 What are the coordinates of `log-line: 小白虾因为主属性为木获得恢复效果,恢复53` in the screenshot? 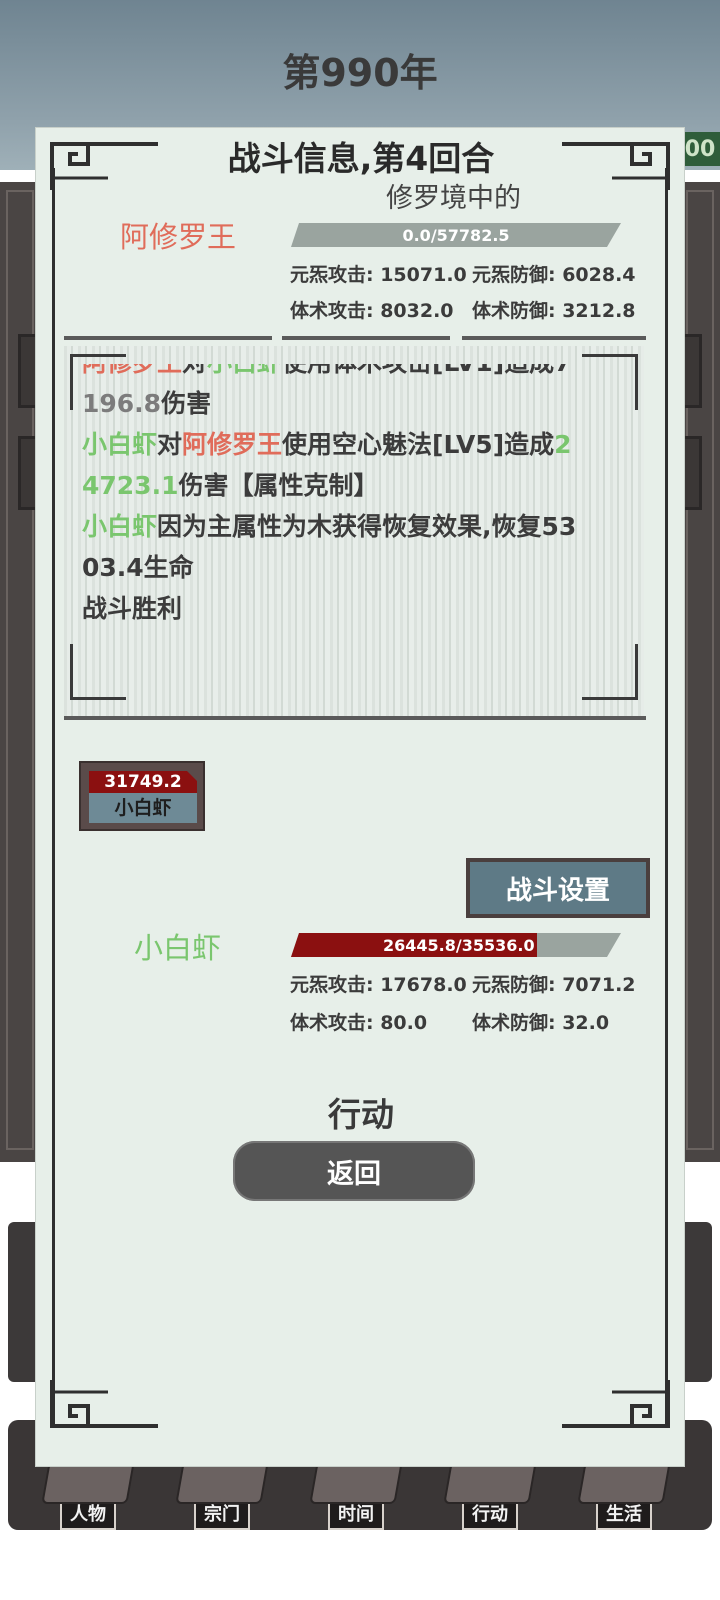 It's located at (329, 526).